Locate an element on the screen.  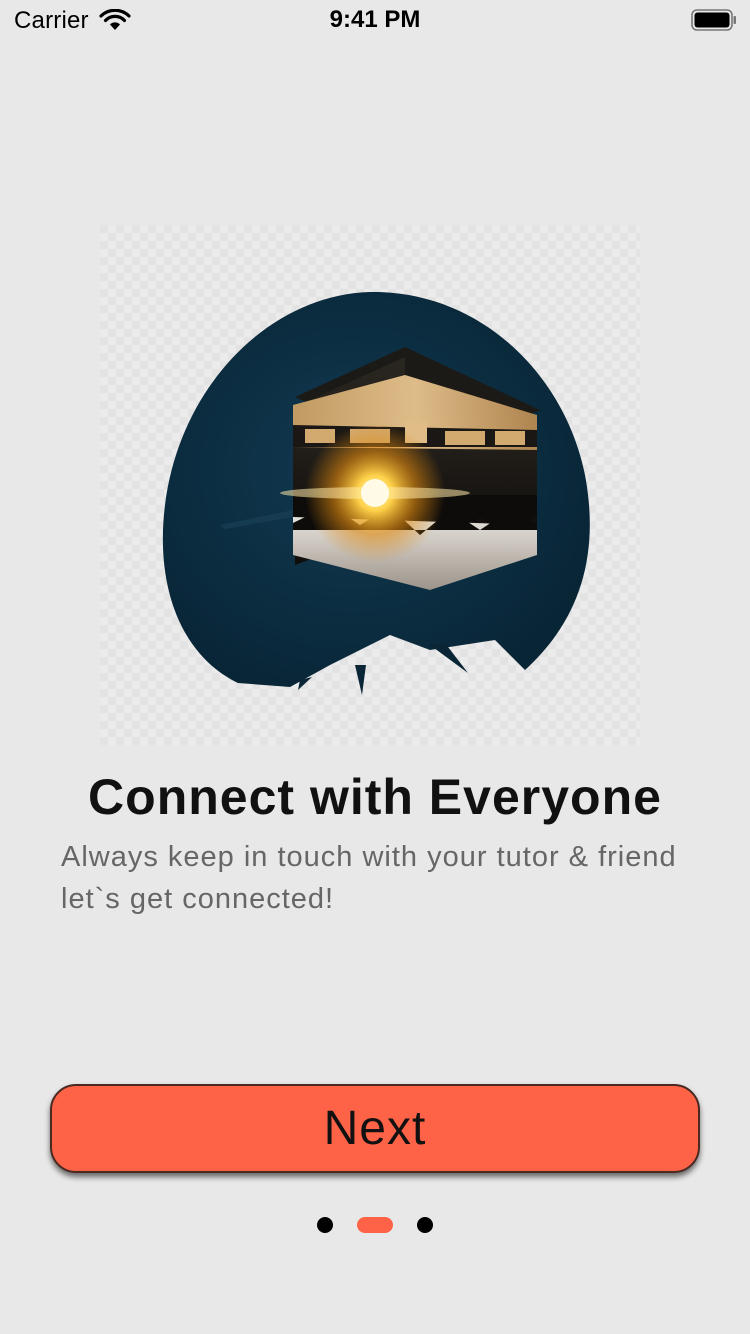
clock: 9:41 PM is located at coordinates (375, 19).